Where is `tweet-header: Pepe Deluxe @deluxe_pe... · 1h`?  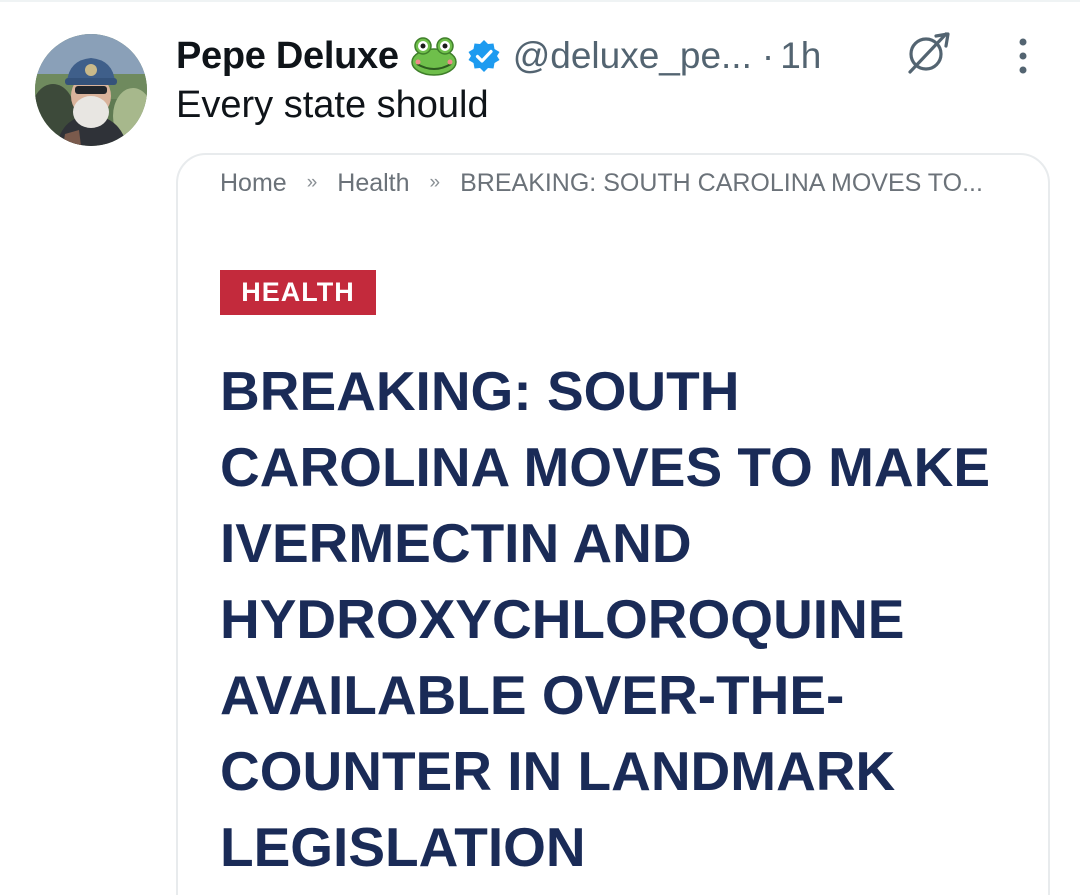 tweet-header: Pepe Deluxe @deluxe_pe... · 1h is located at coordinates (498, 56).